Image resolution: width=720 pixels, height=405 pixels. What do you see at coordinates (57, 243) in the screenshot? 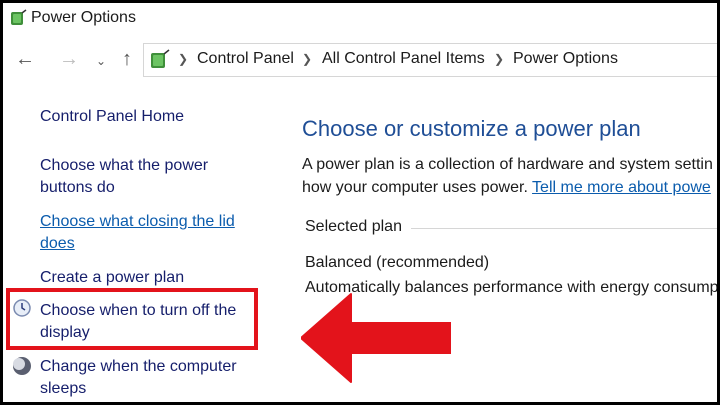
I see `sidebar-item-label: does` at bounding box center [57, 243].